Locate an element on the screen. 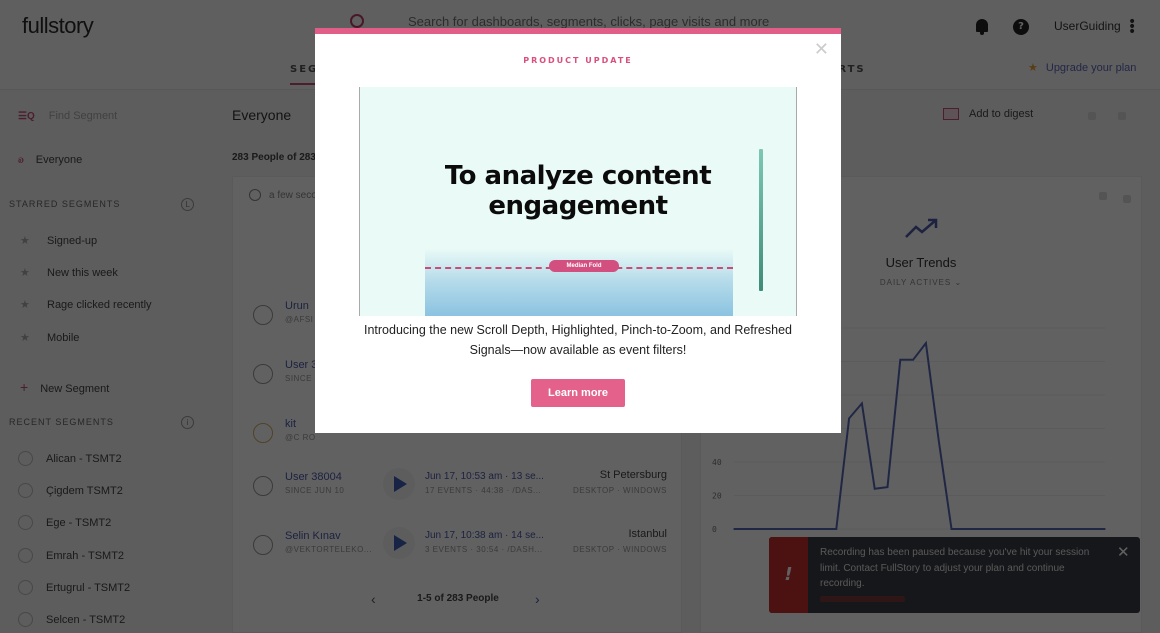 The height and width of the screenshot is (633, 1160). hero-title: To analyze content engagement is located at coordinates (578, 191).